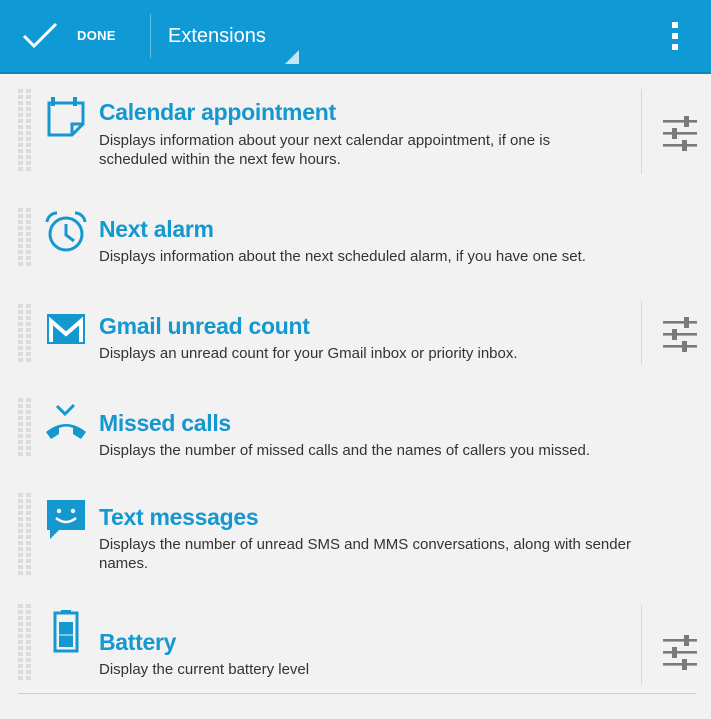  What do you see at coordinates (165, 423) in the screenshot?
I see `extension-title: Missed calls` at bounding box center [165, 423].